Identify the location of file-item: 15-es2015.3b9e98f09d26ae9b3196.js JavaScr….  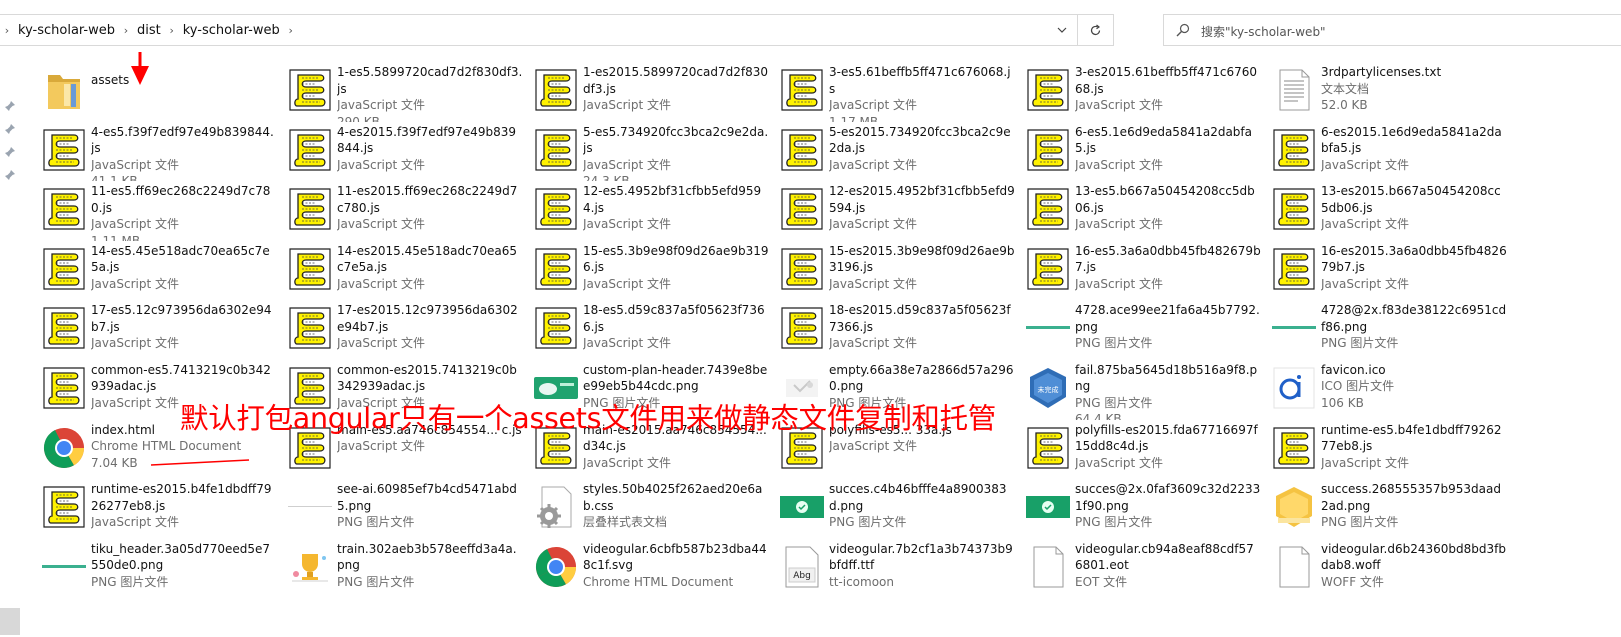
(899, 271).